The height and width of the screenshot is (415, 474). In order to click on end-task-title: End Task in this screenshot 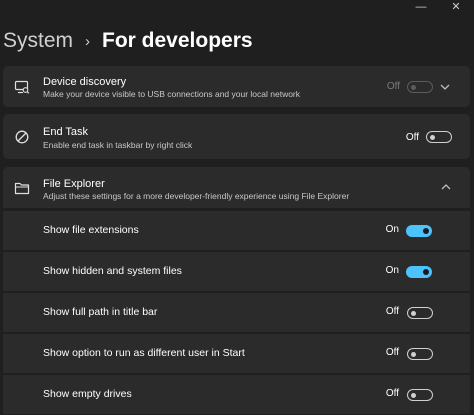, I will do `click(66, 132)`.